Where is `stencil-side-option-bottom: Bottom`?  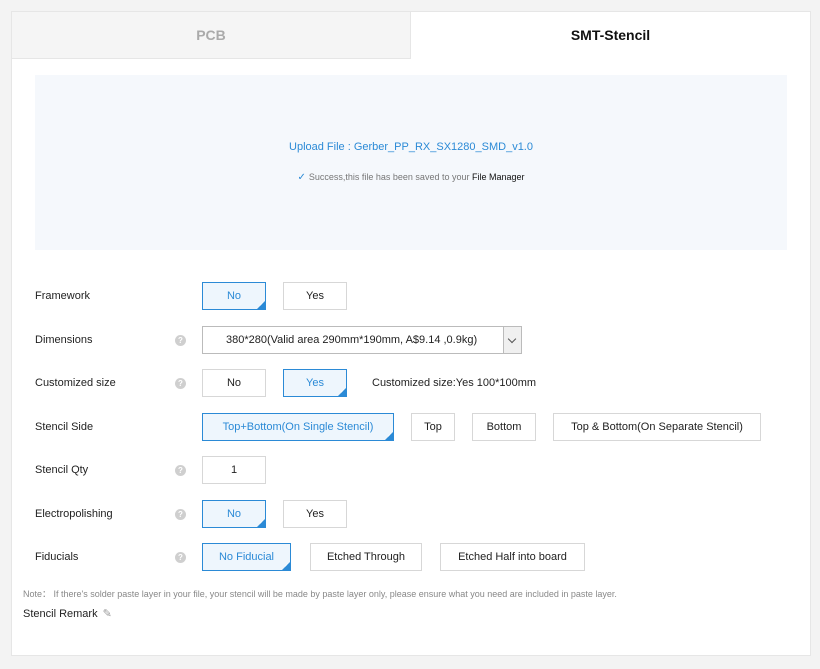
stencil-side-option-bottom: Bottom is located at coordinates (504, 427).